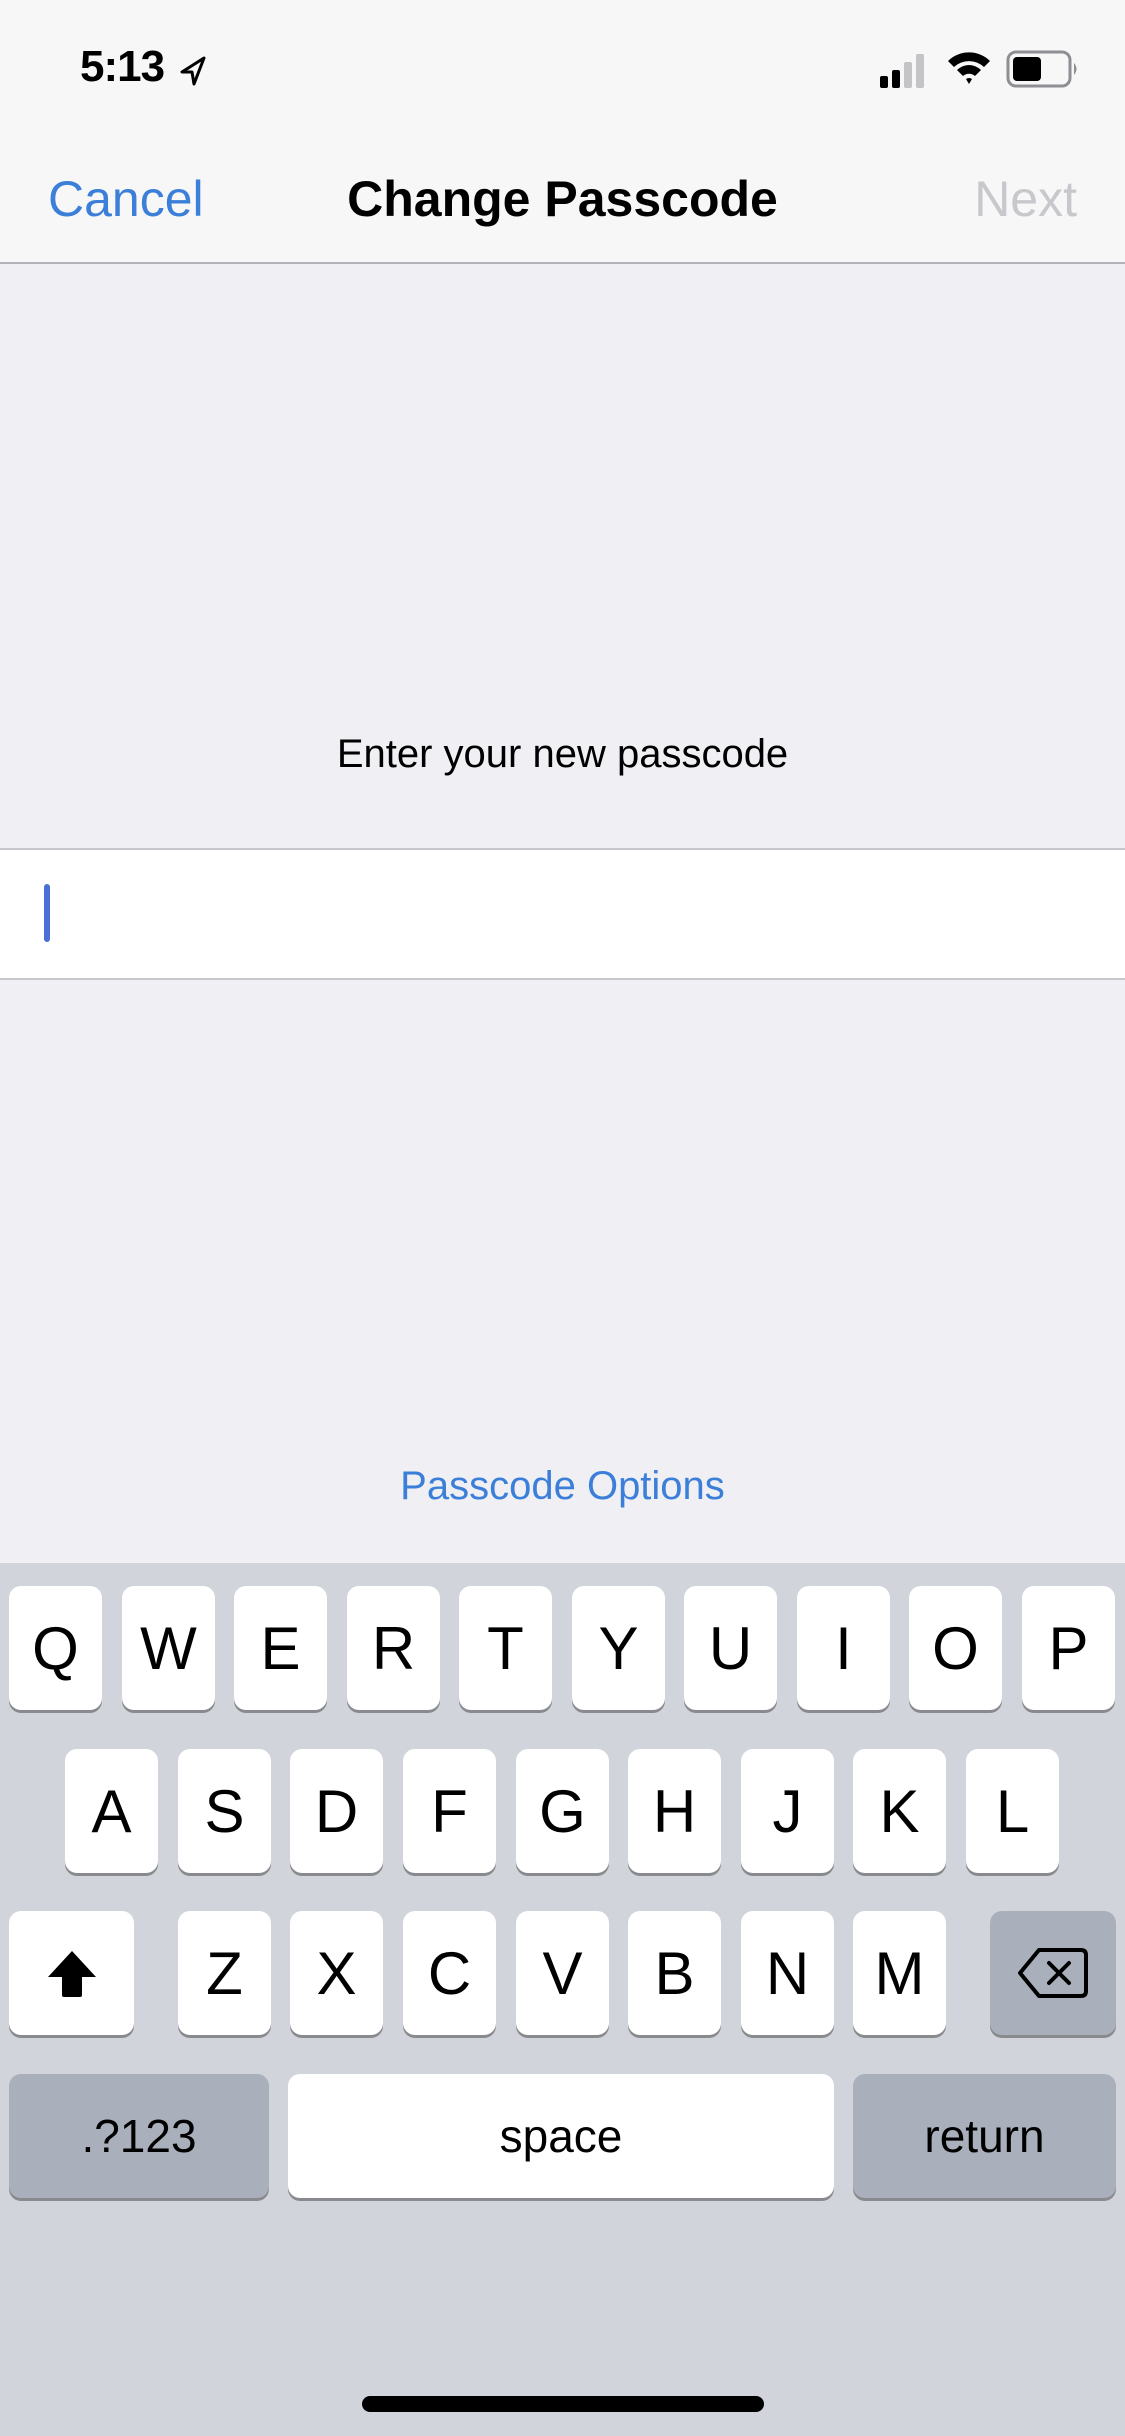 This screenshot has width=1125, height=2436. What do you see at coordinates (787, 1811) in the screenshot?
I see `key-j: J` at bounding box center [787, 1811].